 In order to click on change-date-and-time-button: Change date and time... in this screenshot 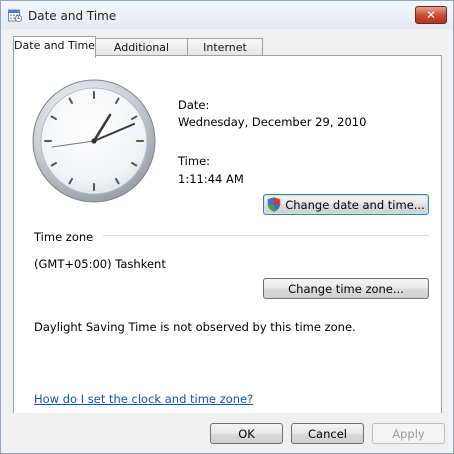, I will do `click(346, 204)`.